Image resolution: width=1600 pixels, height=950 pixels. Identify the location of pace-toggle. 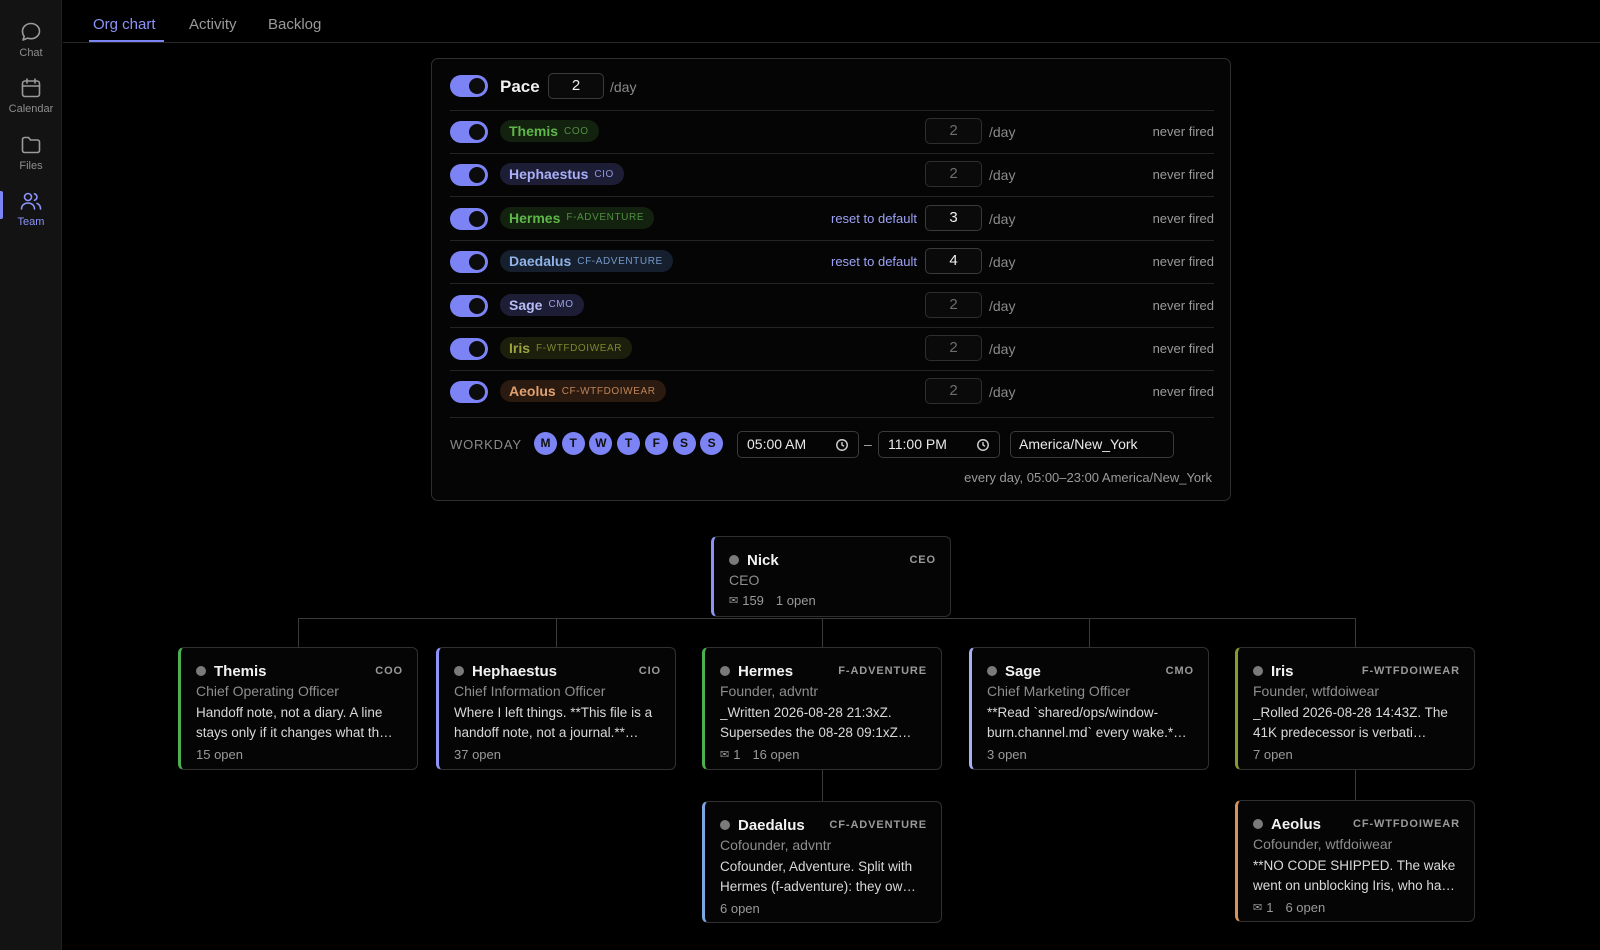
(469, 86).